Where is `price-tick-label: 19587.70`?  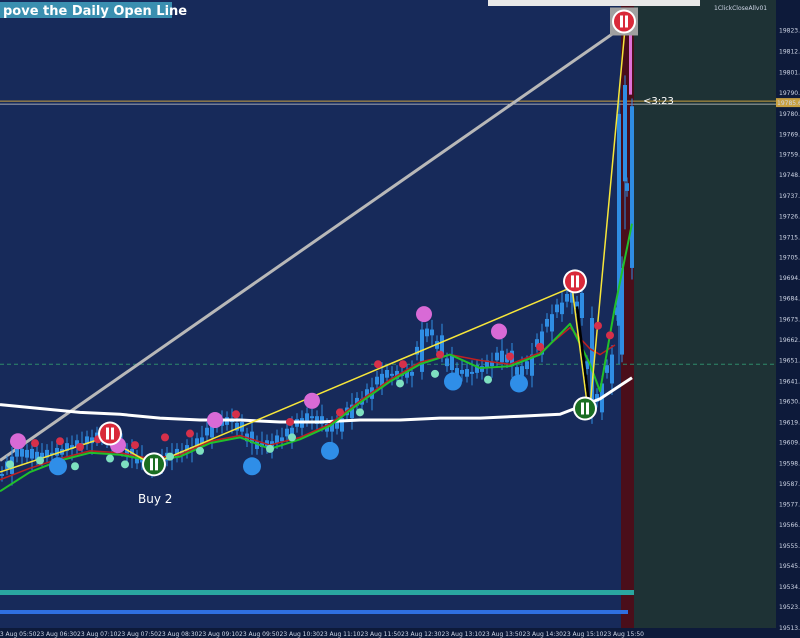 price-tick-label: 19587.70 is located at coordinates (789, 484).